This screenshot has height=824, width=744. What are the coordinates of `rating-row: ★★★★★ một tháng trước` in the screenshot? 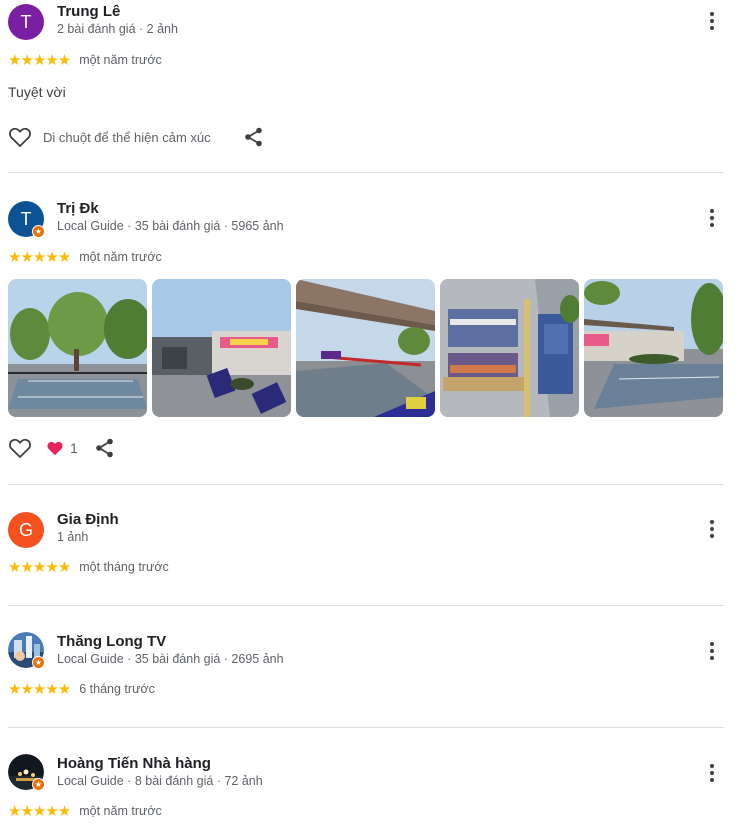 It's located at (88, 567).